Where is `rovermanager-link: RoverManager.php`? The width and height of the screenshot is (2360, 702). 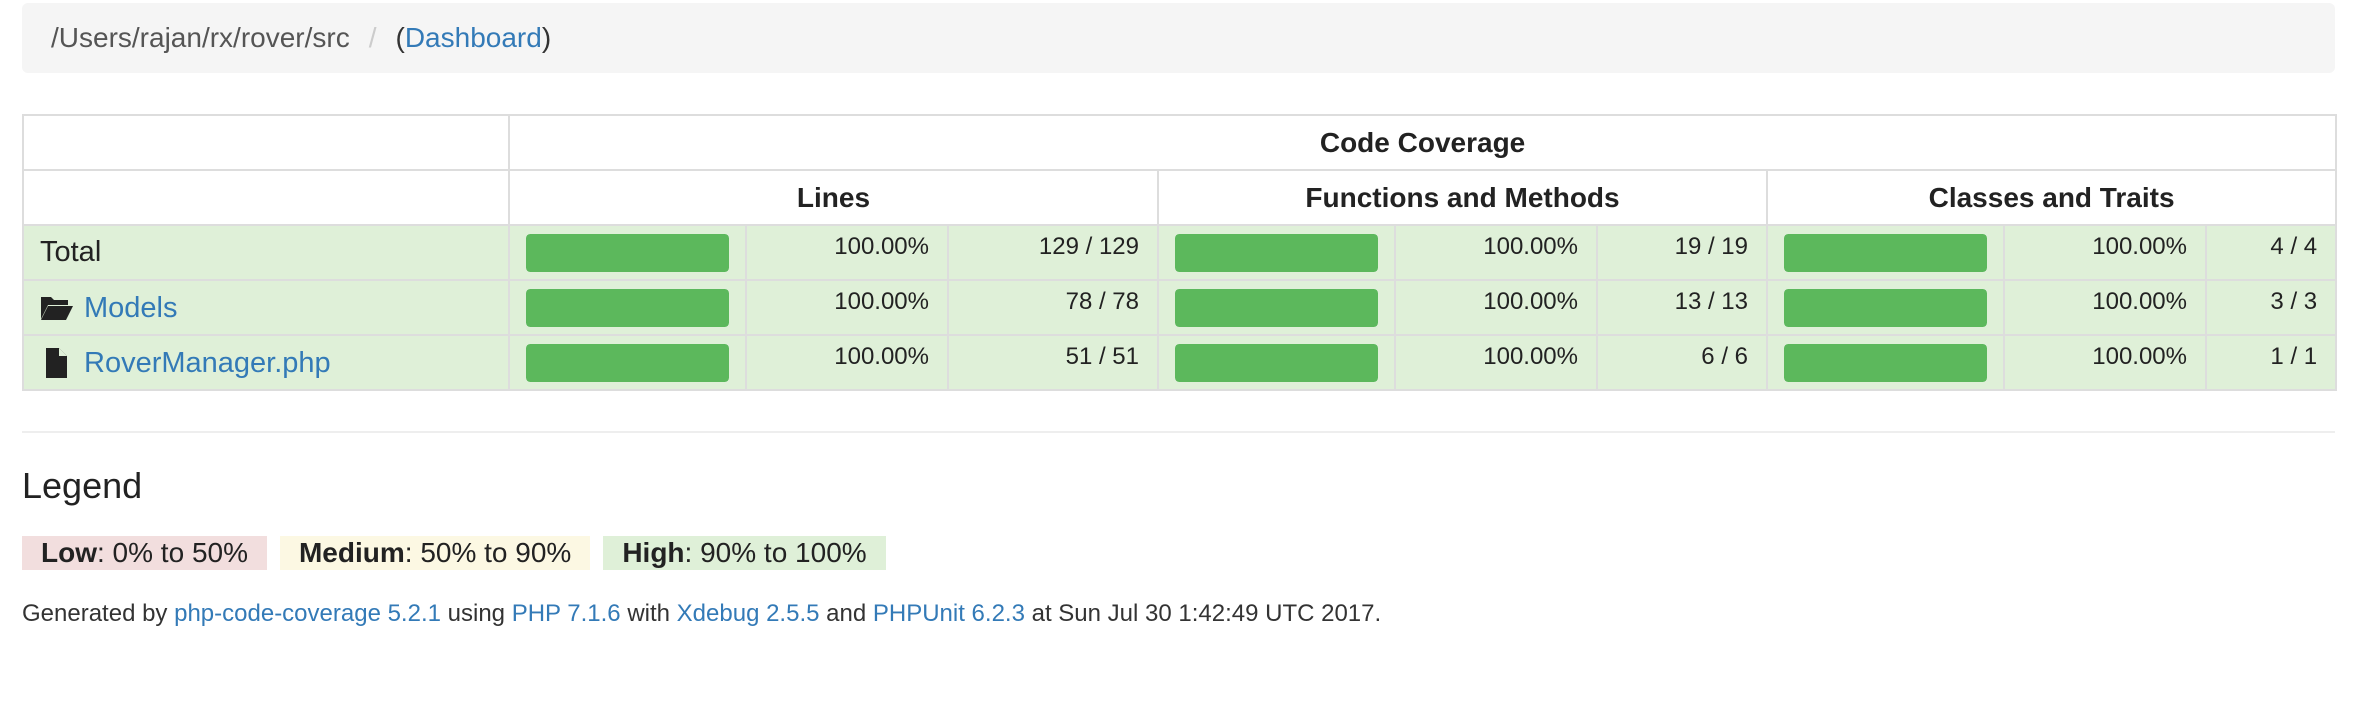
rovermanager-link: RoverManager.php is located at coordinates (207, 362).